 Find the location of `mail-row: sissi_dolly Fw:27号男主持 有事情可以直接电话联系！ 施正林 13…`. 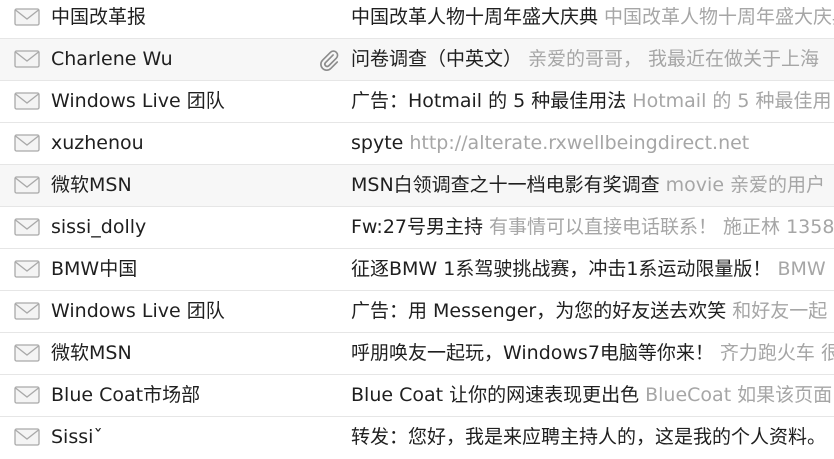

mail-row: sissi_dolly Fw:27号男主持 有事情可以直接电话联系！ 施正林 13… is located at coordinates (417, 228).